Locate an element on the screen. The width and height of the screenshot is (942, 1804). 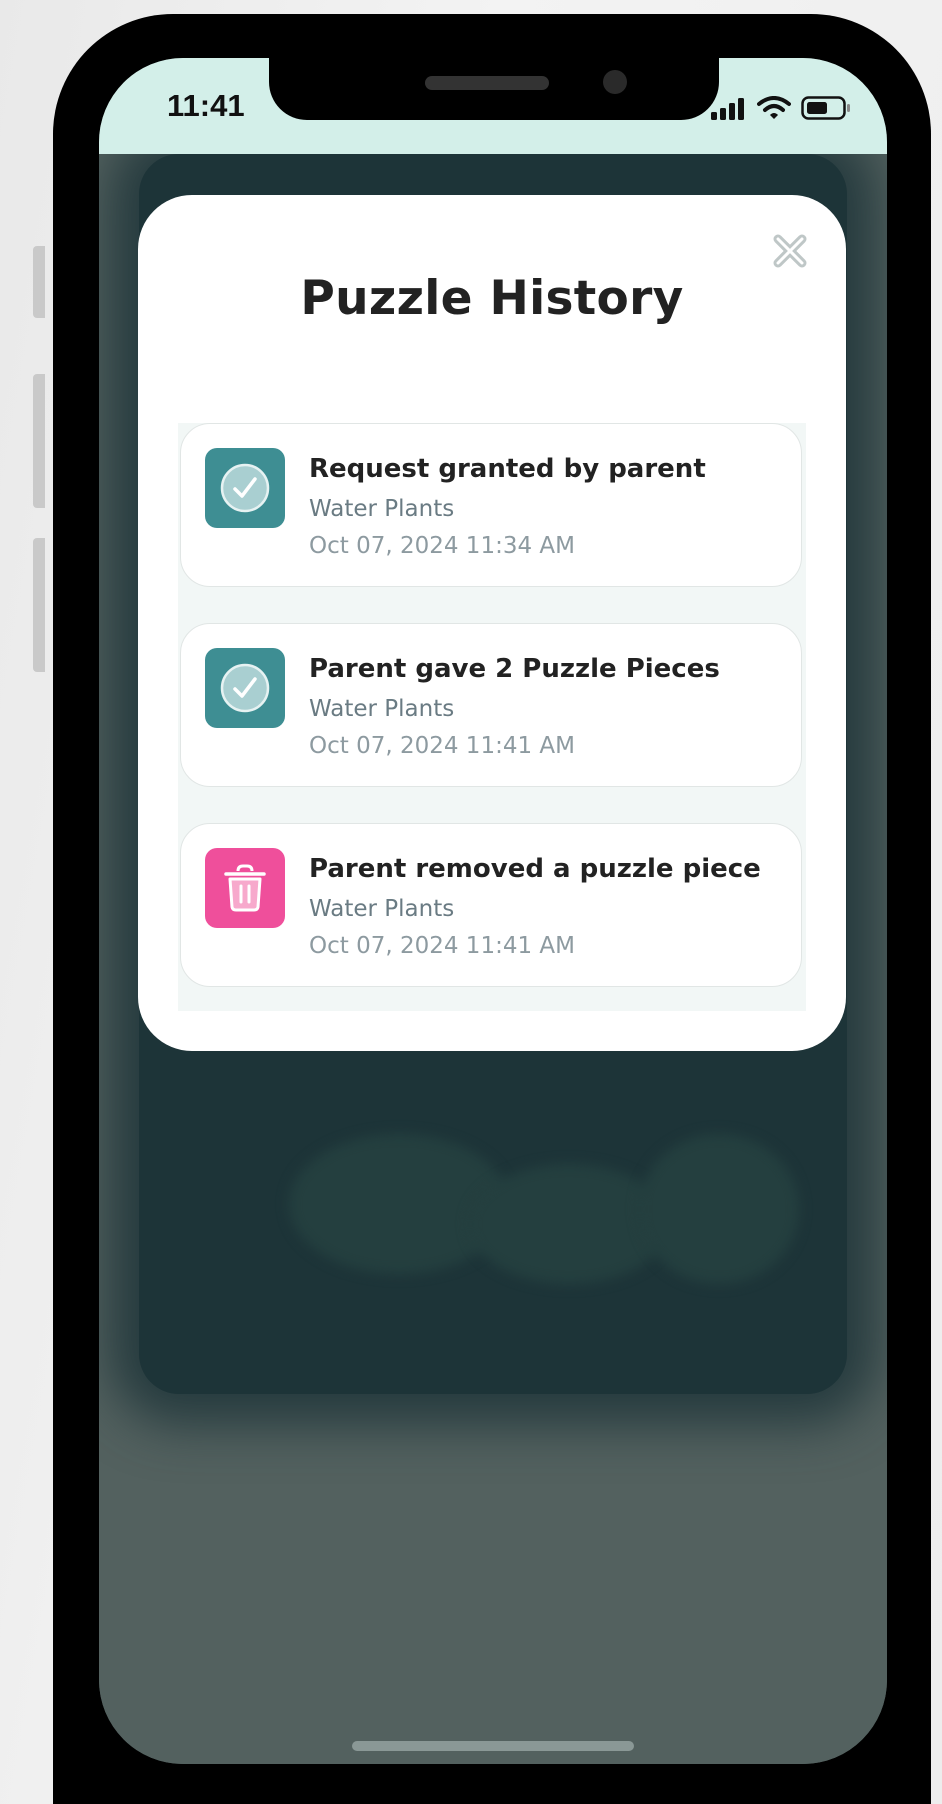
history-item-timestamp: Oct 07, 2024 11:34 AM is located at coordinates (442, 546).